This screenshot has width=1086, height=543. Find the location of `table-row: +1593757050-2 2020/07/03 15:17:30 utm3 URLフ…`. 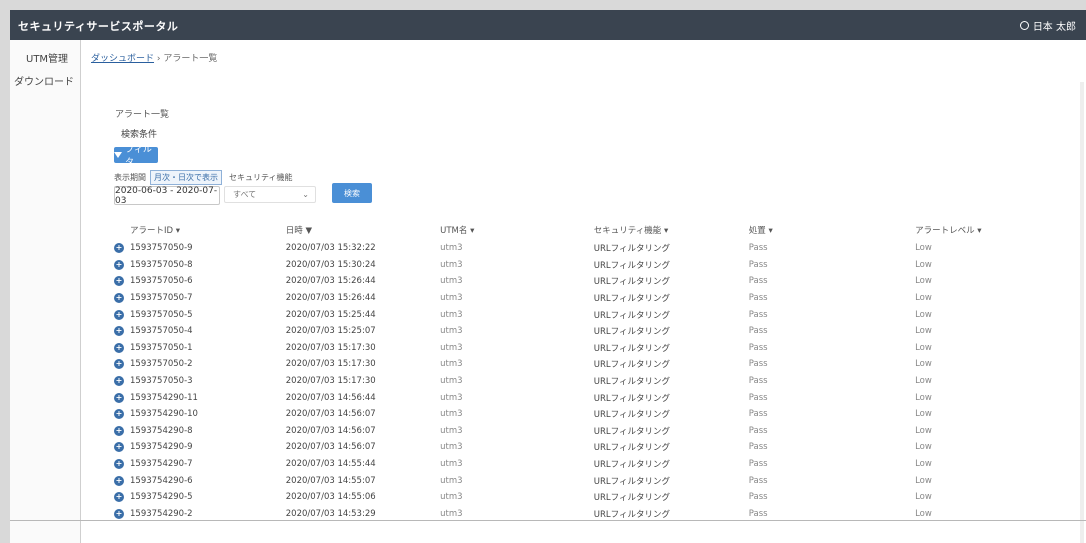

table-row: +1593757050-2 2020/07/03 15:17:30 utm3 URLフ… is located at coordinates (584, 364).